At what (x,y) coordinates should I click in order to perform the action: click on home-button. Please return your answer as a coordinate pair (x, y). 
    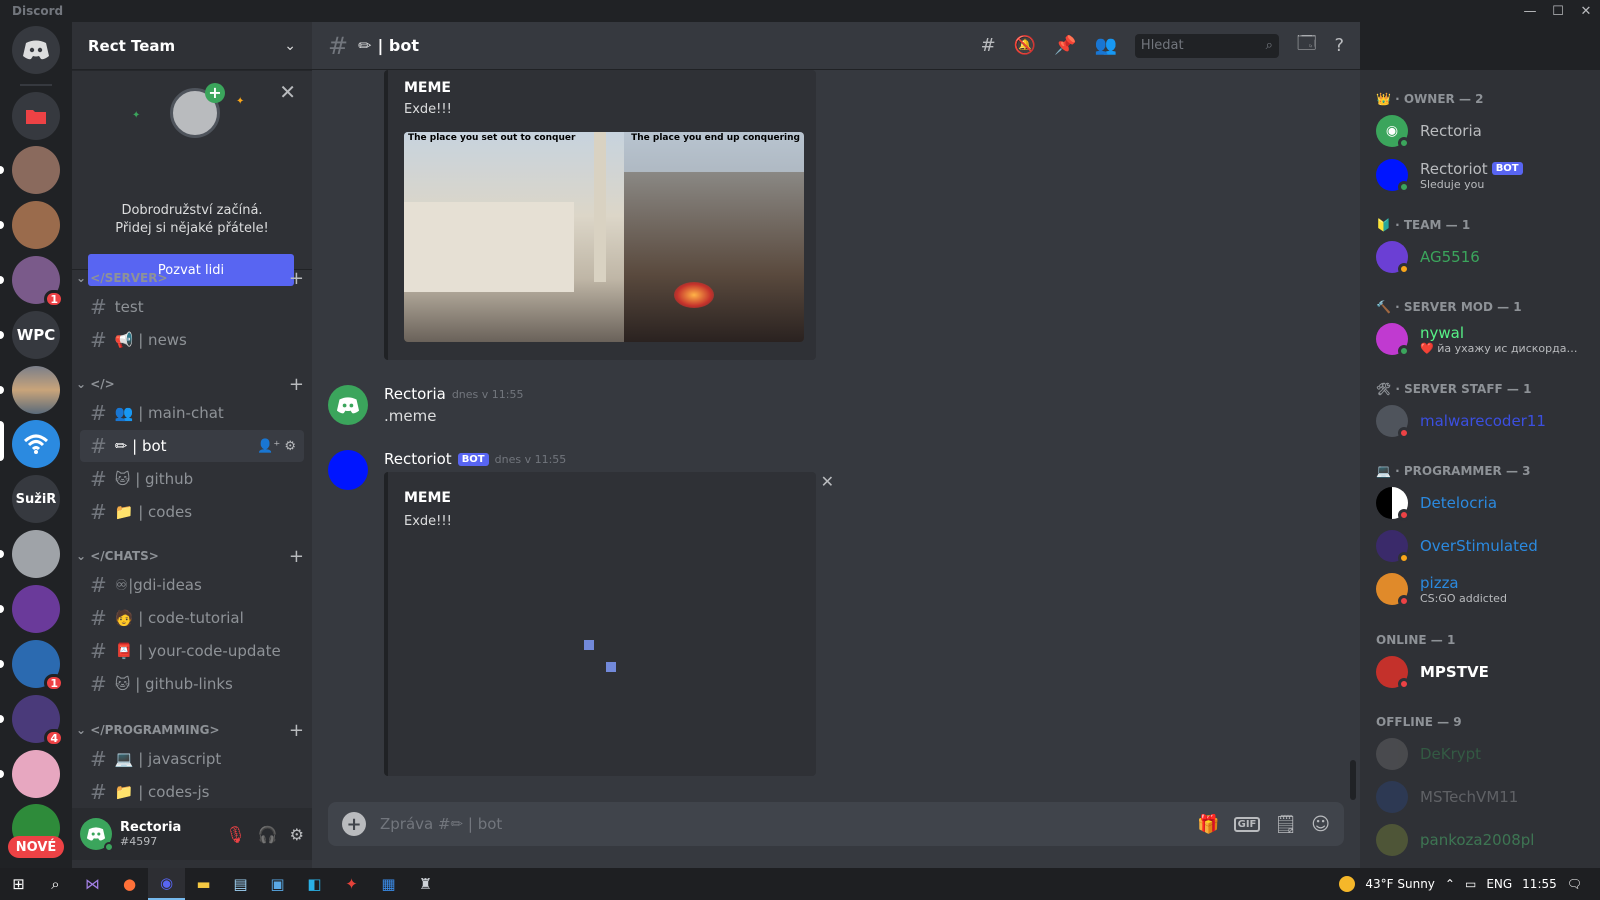
    Looking at the image, I should click on (36, 50).